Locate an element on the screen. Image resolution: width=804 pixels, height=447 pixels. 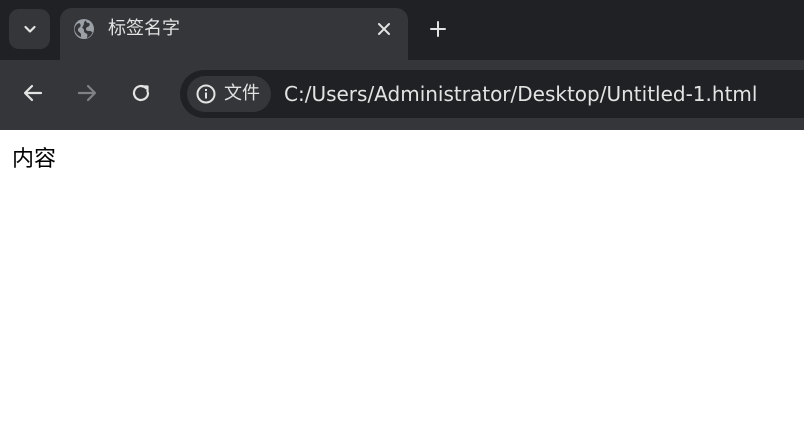
tab-strip: 标签名字 is located at coordinates (402, 30).